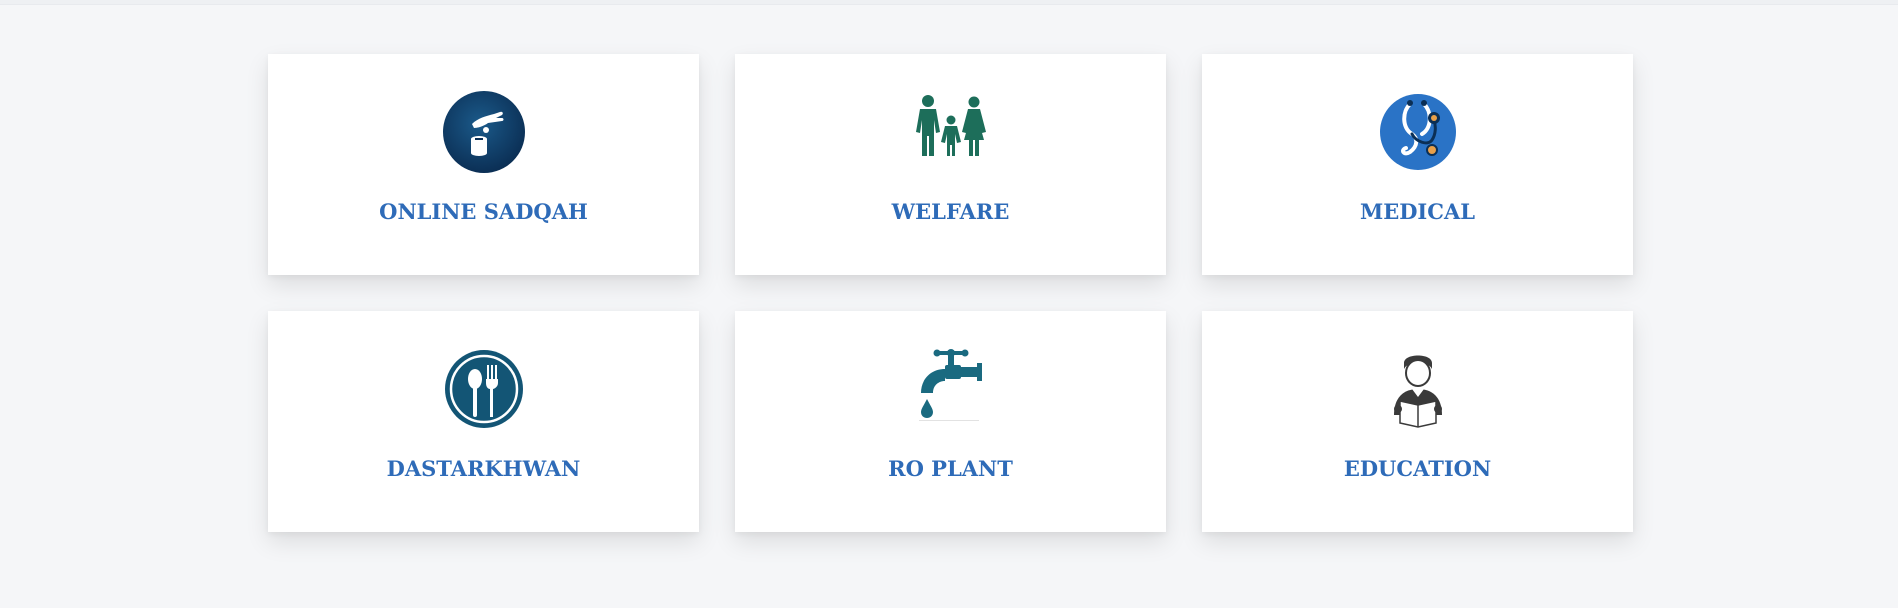 Image resolution: width=1898 pixels, height=608 pixels. What do you see at coordinates (950, 468) in the screenshot?
I see `card-label: RO PLANT` at bounding box center [950, 468].